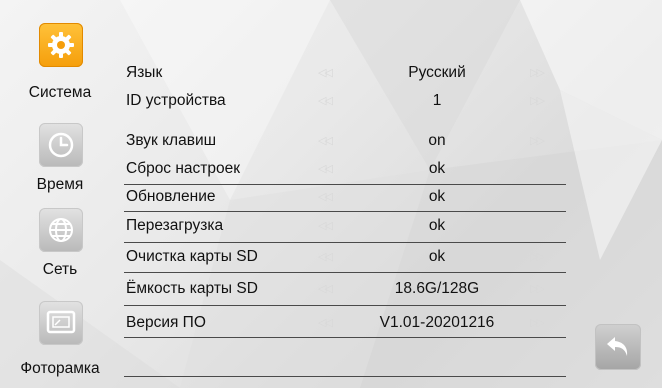 The image size is (662, 388). I want to click on sidebar-item-label: Сеть, so click(60, 269).